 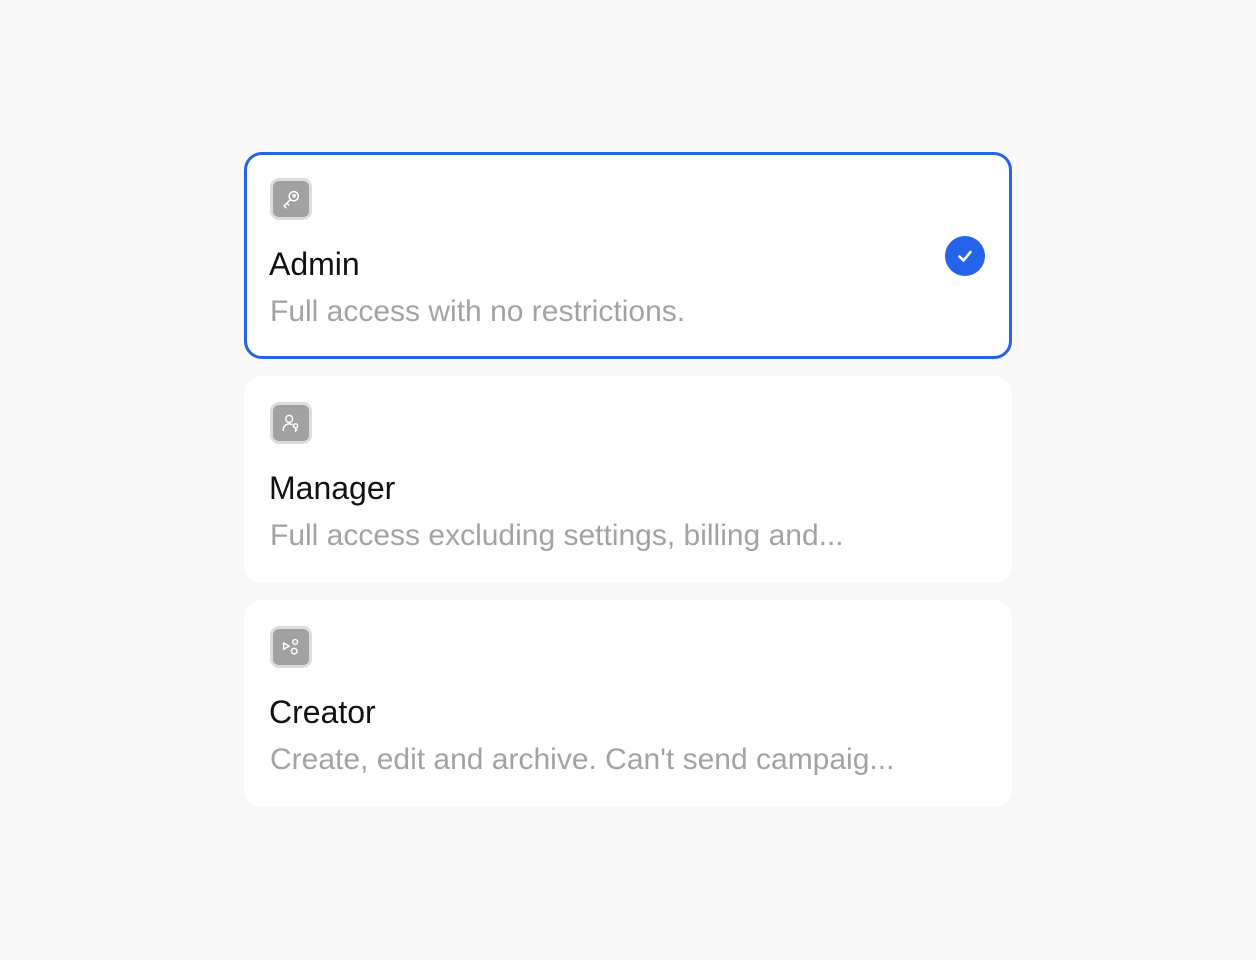 I want to click on role-title: Admin, so click(x=314, y=264).